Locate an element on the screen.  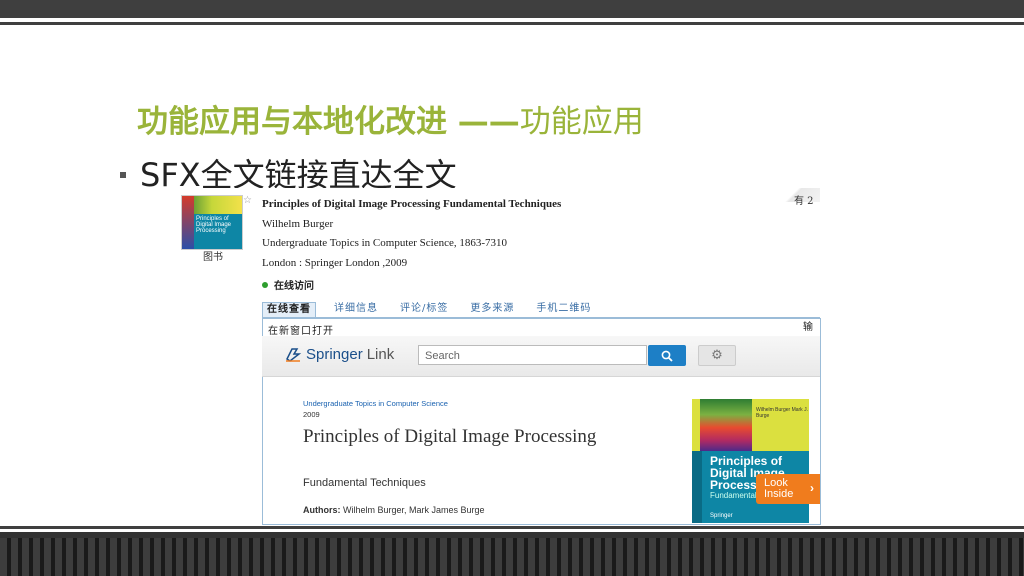
book-thumbnail: Principles of Digital Image Processing is located at coordinates (212, 222).